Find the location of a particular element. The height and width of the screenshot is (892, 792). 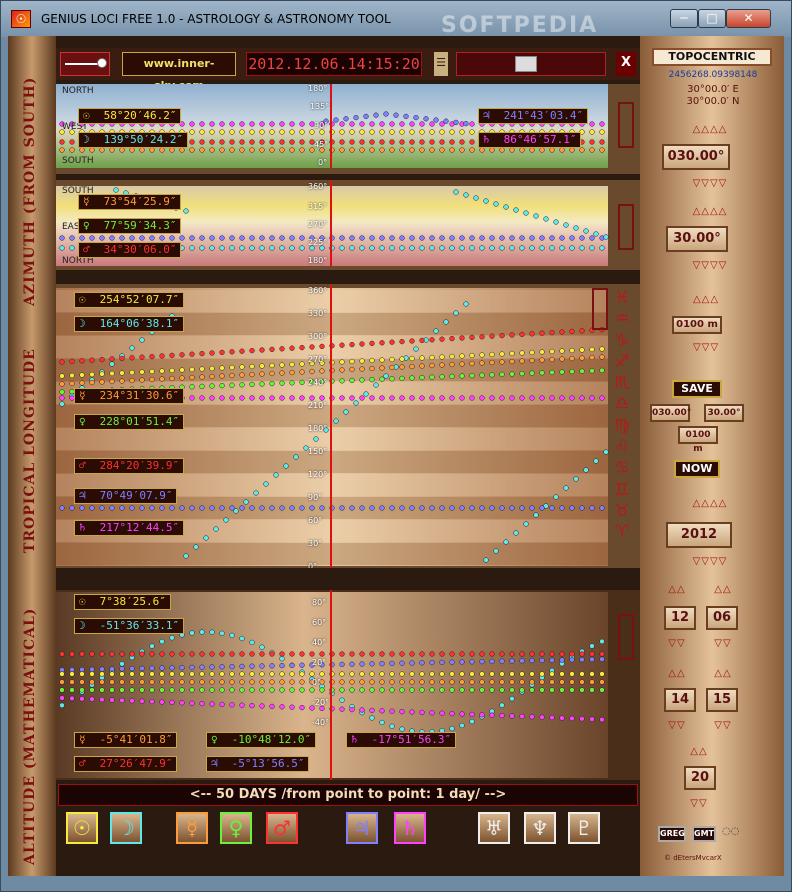

altitude-tick: -40° is located at coordinates (321, 722).